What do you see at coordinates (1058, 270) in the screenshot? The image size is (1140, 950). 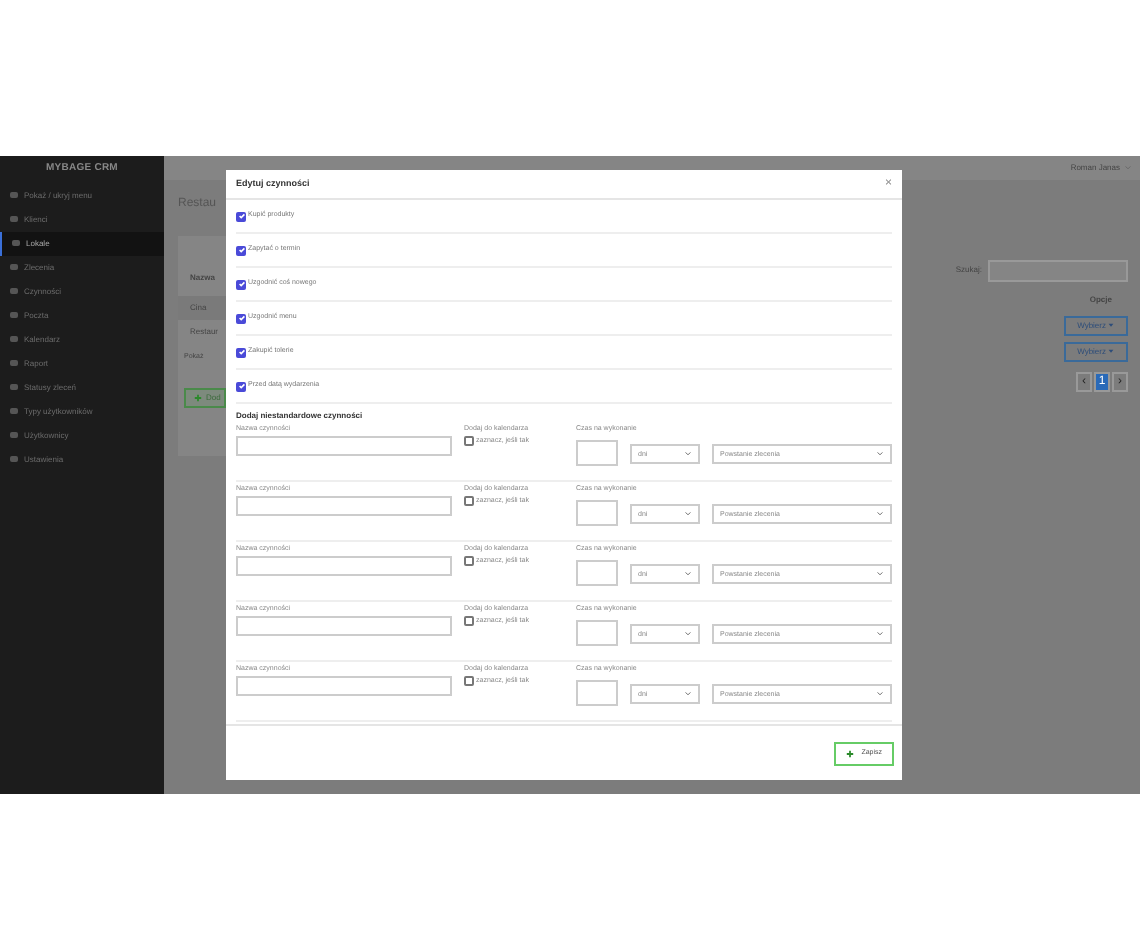 I see `search-field` at bounding box center [1058, 270].